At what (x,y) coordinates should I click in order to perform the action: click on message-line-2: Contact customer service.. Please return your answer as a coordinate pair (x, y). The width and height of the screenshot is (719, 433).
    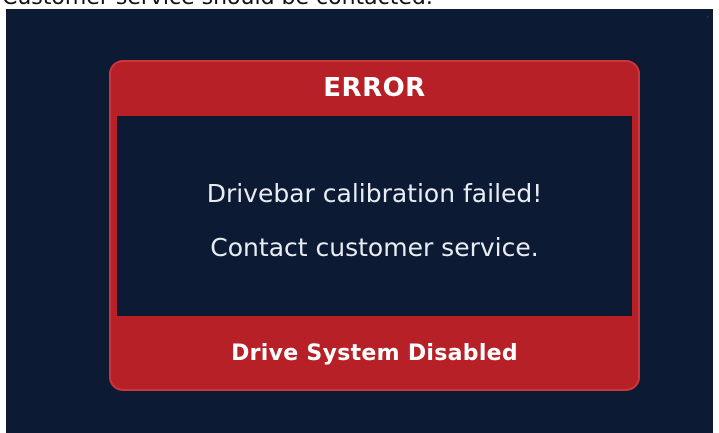
    Looking at the image, I should click on (374, 247).